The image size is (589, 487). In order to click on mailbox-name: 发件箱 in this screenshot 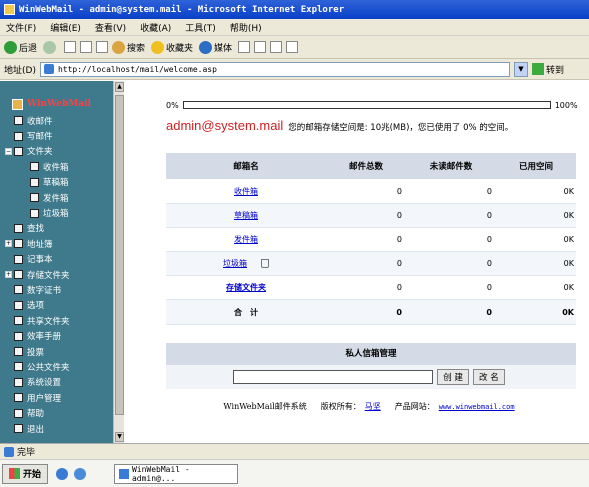, I will do `click(246, 239)`.